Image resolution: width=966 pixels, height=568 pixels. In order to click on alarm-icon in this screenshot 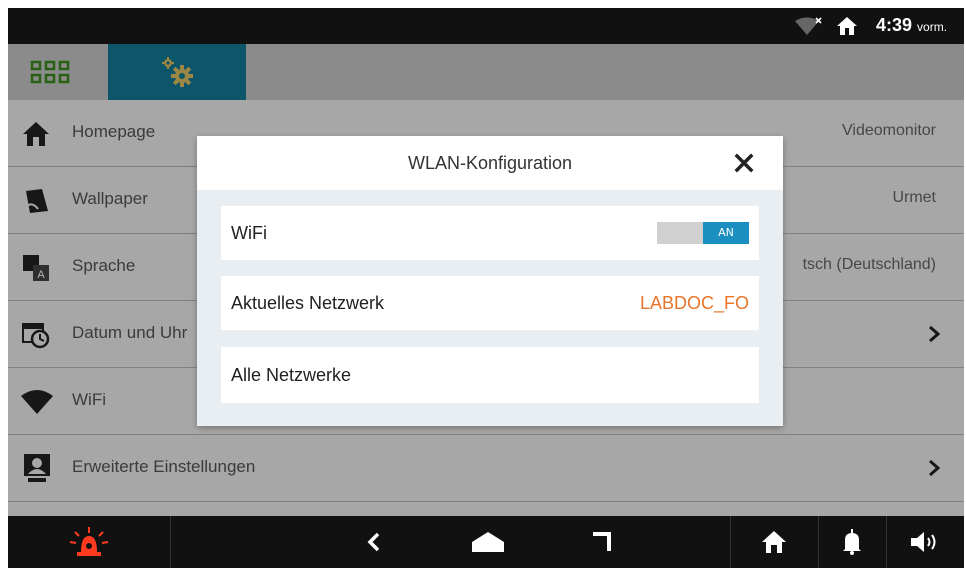, I will do `click(89, 541)`.